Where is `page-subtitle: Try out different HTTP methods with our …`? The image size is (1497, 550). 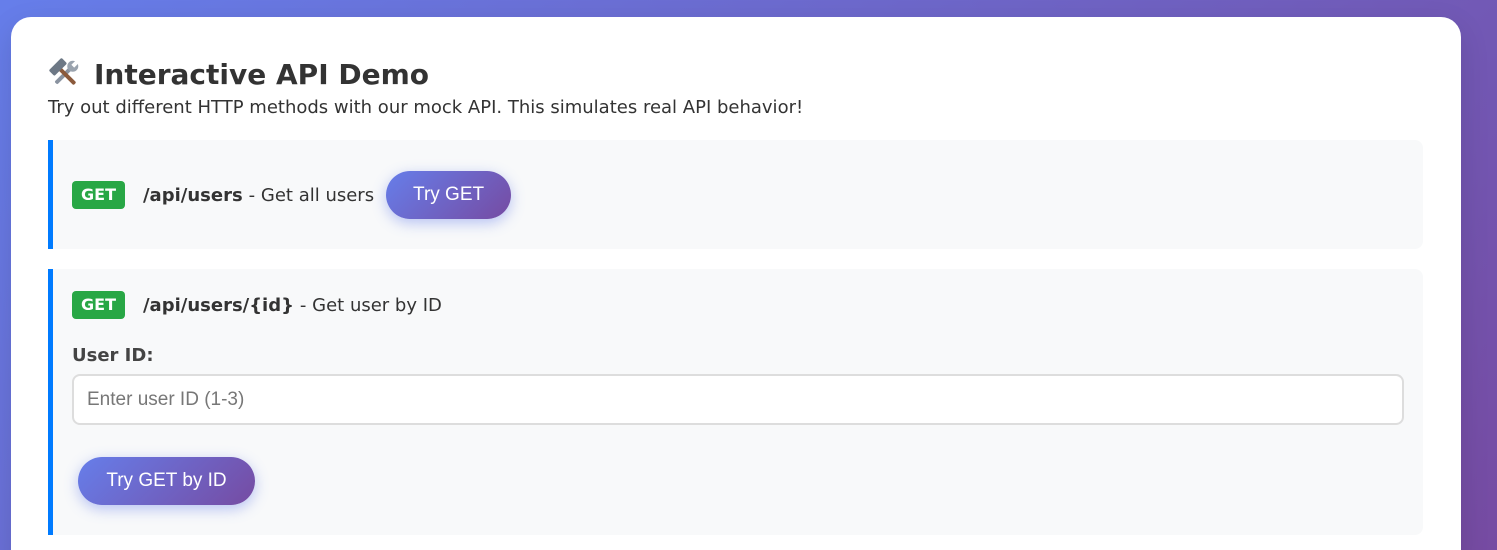 page-subtitle: Try out different HTTP methods with our … is located at coordinates (426, 107).